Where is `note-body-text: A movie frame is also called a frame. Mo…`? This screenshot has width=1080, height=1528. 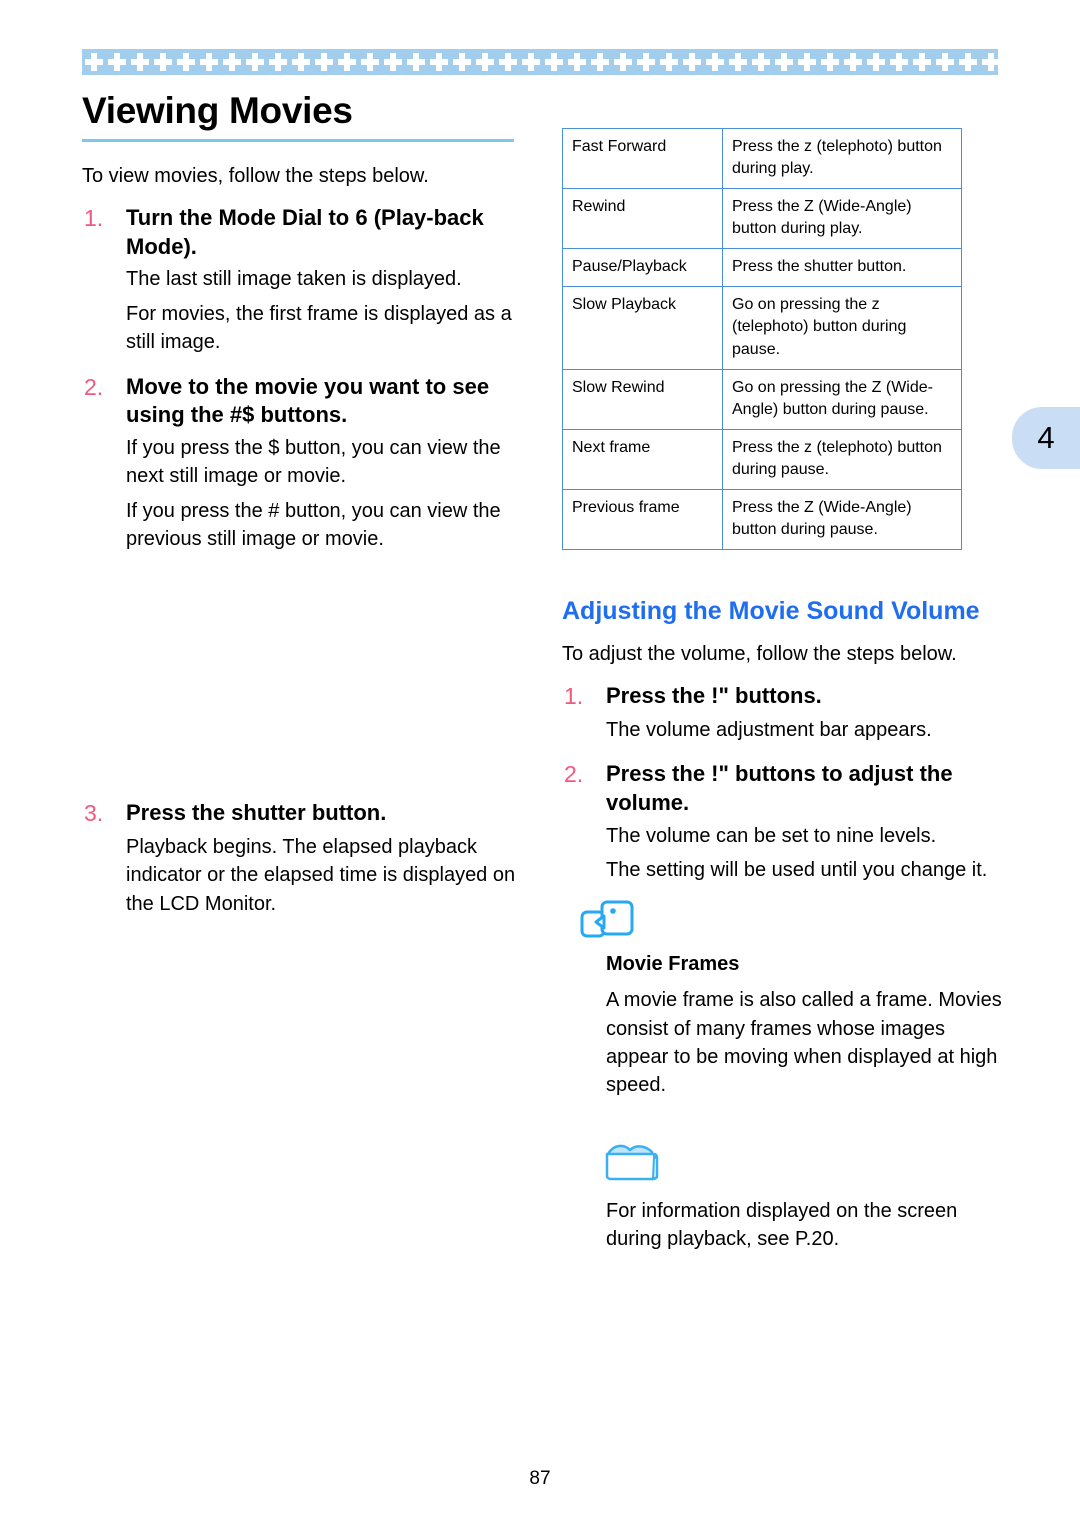 note-body-text: A movie frame is also called a frame. Mo… is located at coordinates (804, 1043).